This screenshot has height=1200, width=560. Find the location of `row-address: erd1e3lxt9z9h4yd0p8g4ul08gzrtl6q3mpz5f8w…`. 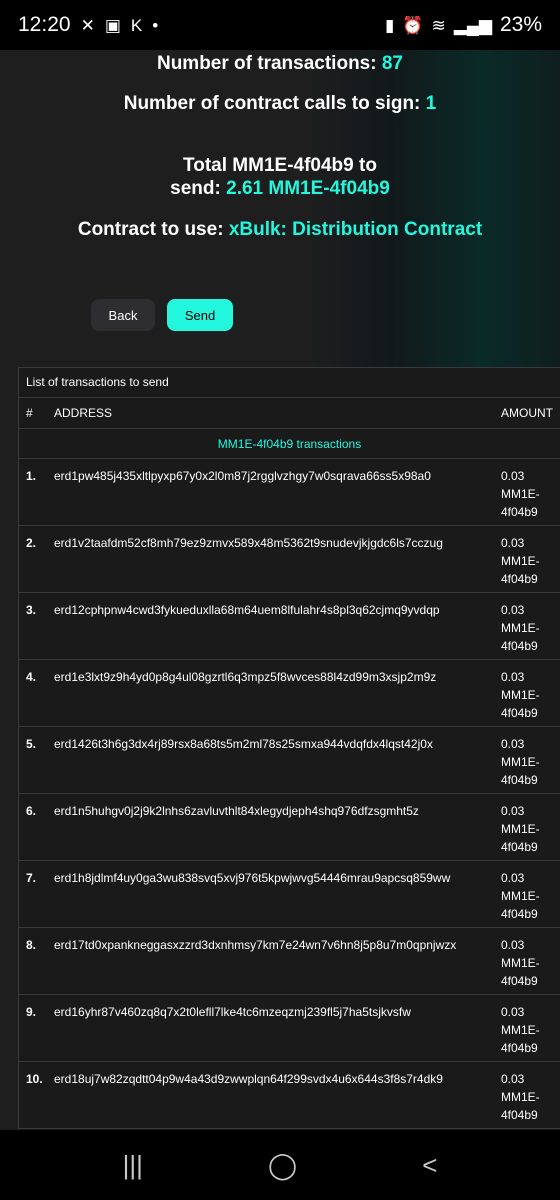

row-address: erd1e3lxt9z9h4yd0p8g4ul08gzrtl6q3mpz5f8w… is located at coordinates (245, 677).